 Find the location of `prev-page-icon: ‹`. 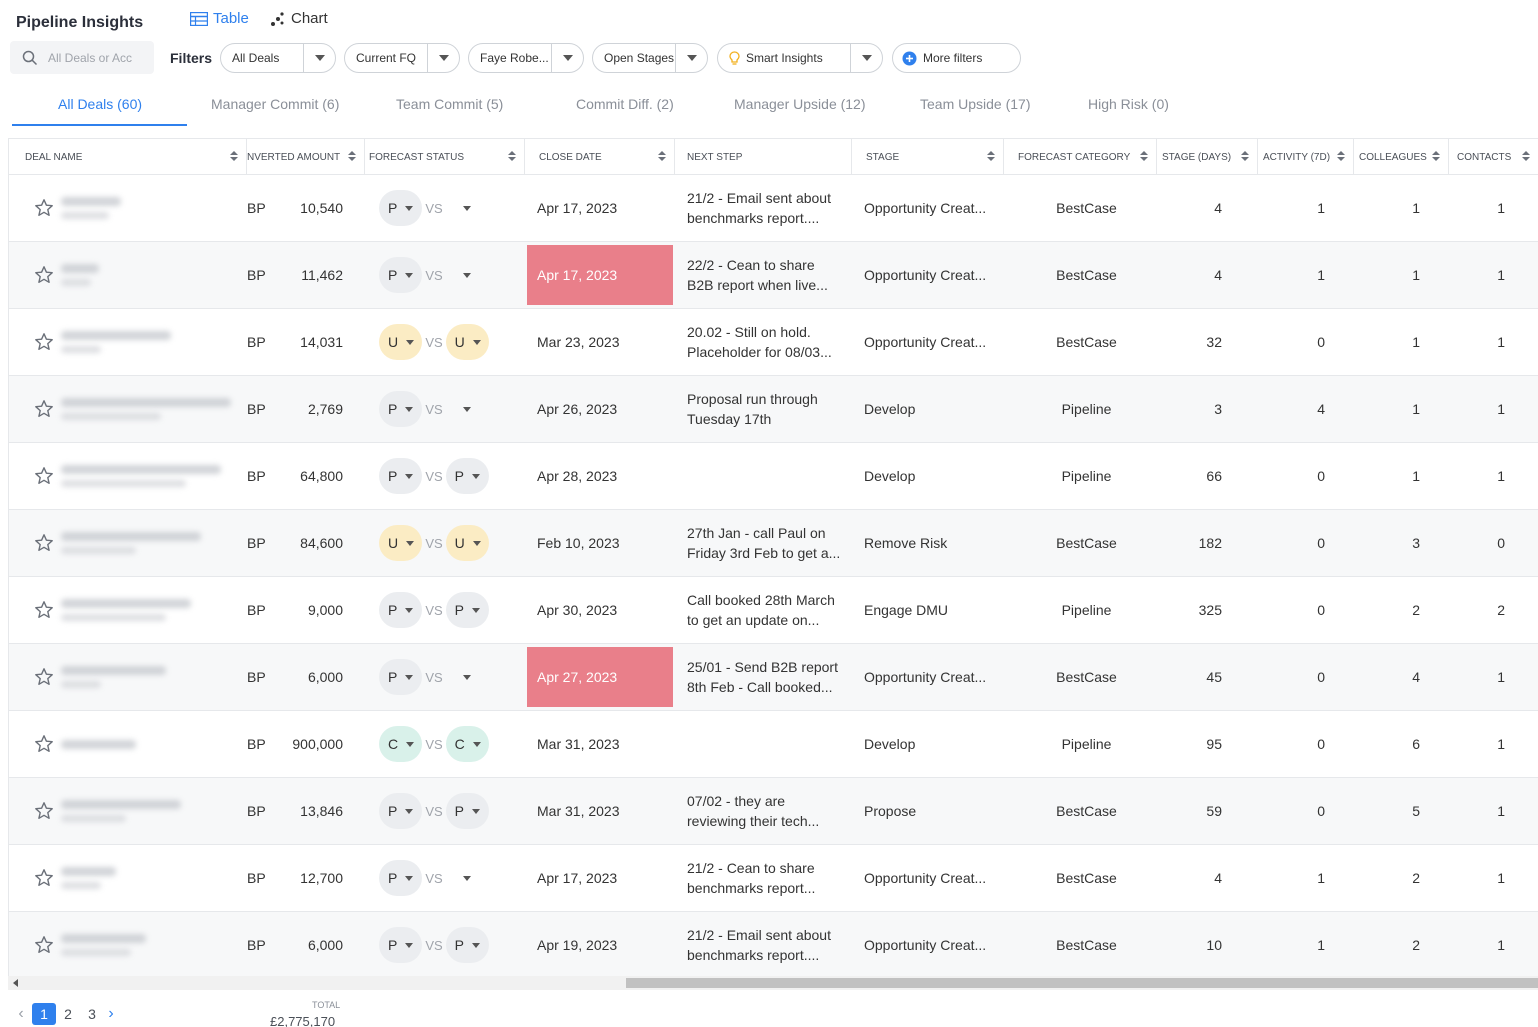

prev-page-icon: ‹ is located at coordinates (21, 1014).